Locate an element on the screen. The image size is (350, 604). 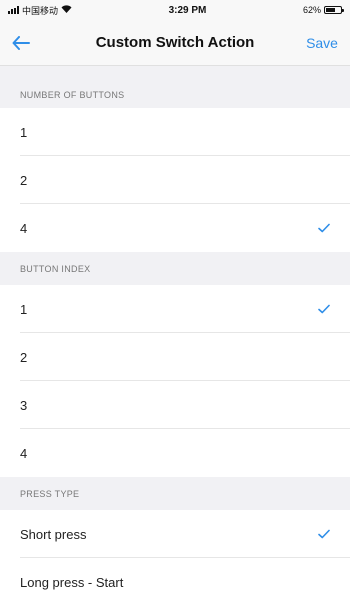
option-index-4: 4 is located at coordinates (175, 453).